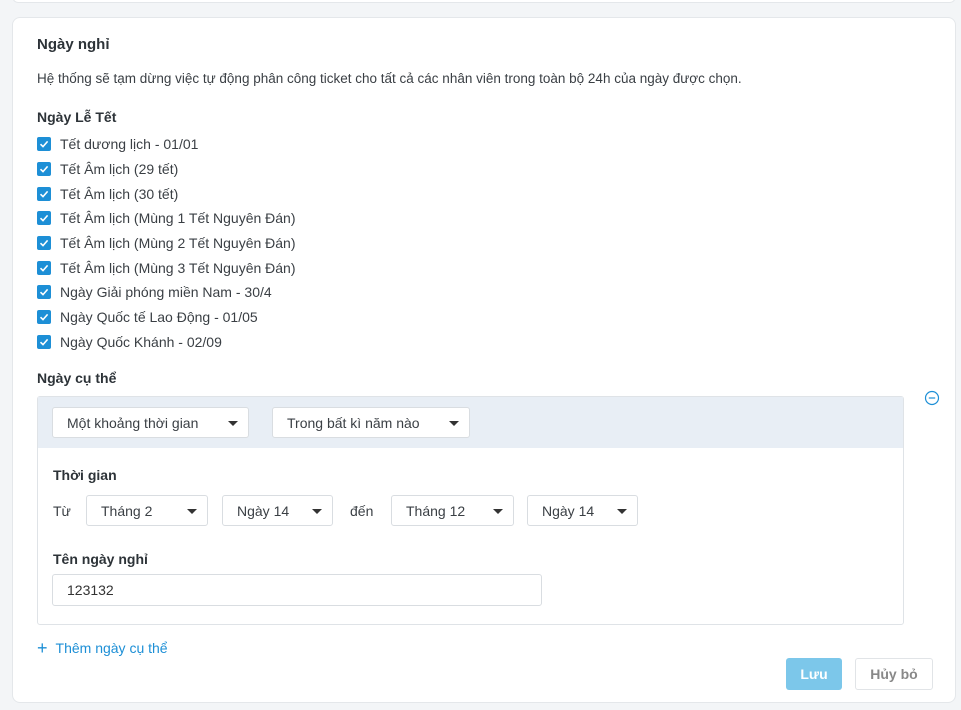 The image size is (961, 710). Describe the element at coordinates (932, 398) in the screenshot. I see `minus-circle-icon` at that location.